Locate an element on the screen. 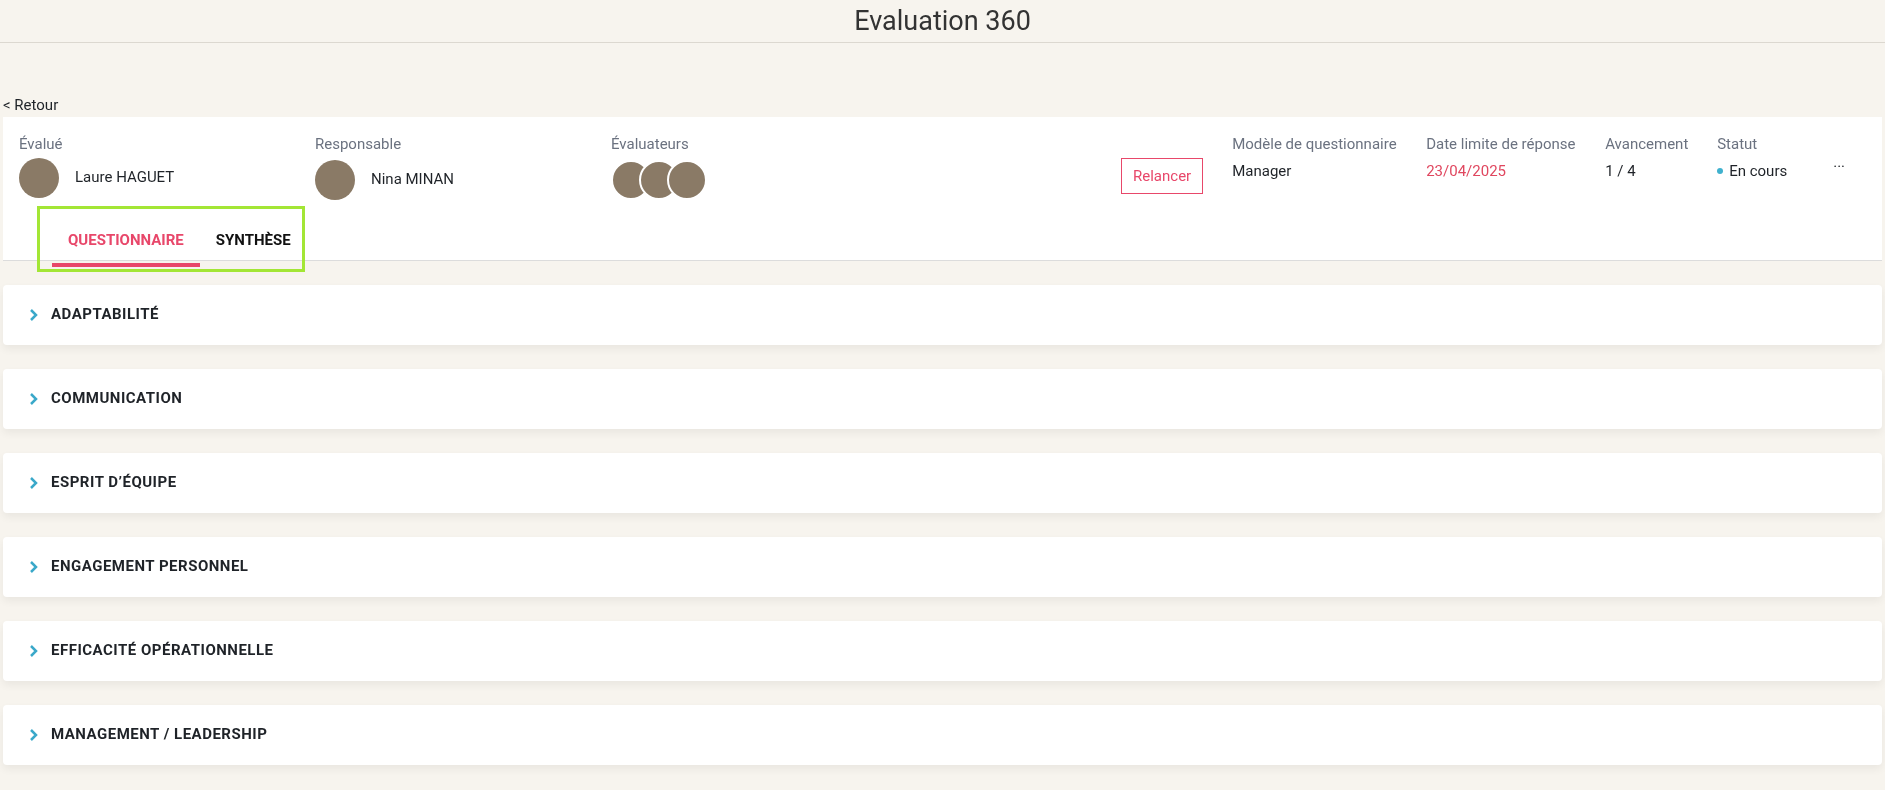  section-header: COMMUNICATION is located at coordinates (942, 398).